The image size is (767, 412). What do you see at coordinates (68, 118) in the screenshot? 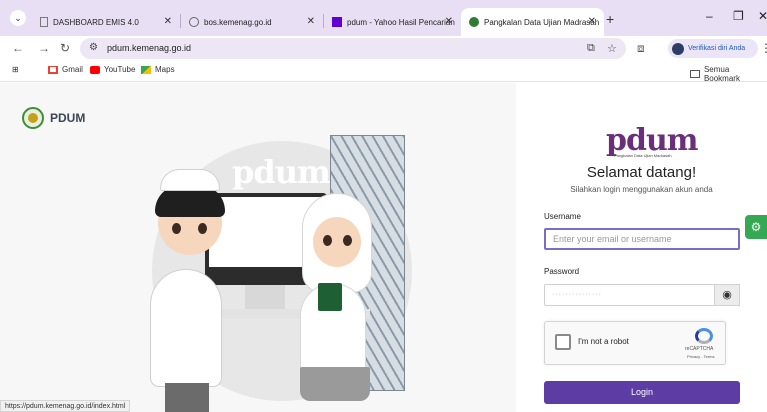
I see `brand-name: PDUM` at bounding box center [68, 118].